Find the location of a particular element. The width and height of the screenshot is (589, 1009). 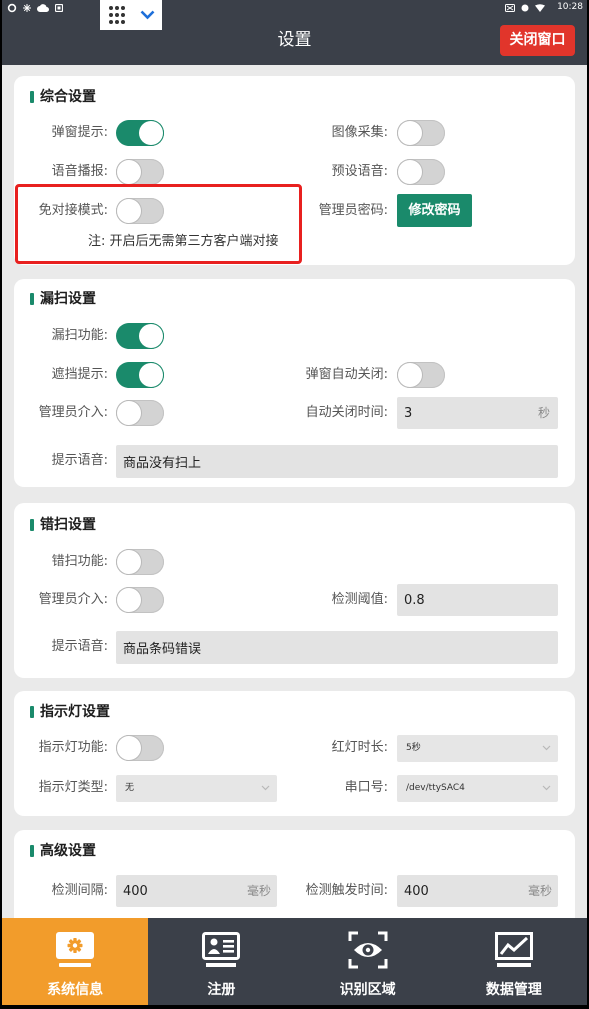

settings-row: 漏扫功能: is located at coordinates (294, 336).